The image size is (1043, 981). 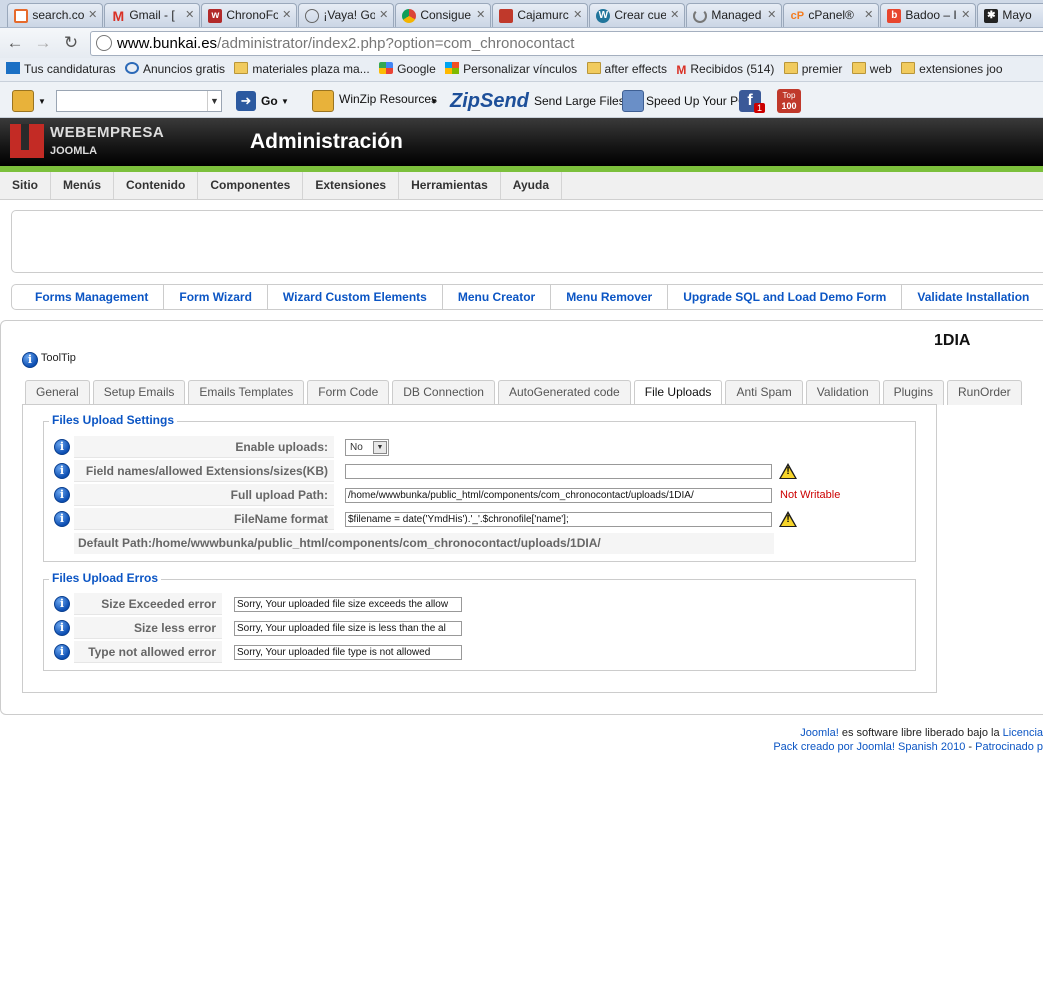 What do you see at coordinates (216, 297) in the screenshot?
I see `submenu-form-wizard: Form Wizard` at bounding box center [216, 297].